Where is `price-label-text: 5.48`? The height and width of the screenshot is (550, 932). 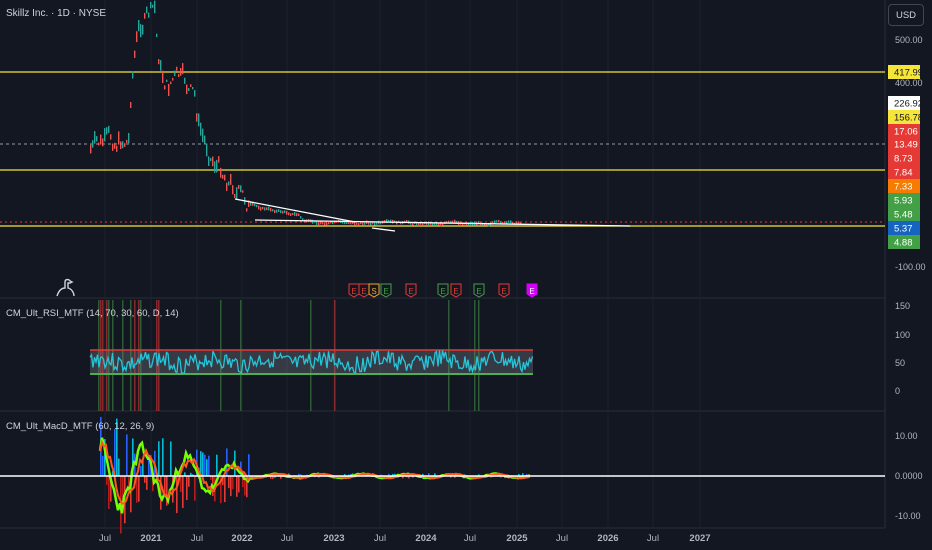 price-label-text: 5.48 is located at coordinates (903, 215).